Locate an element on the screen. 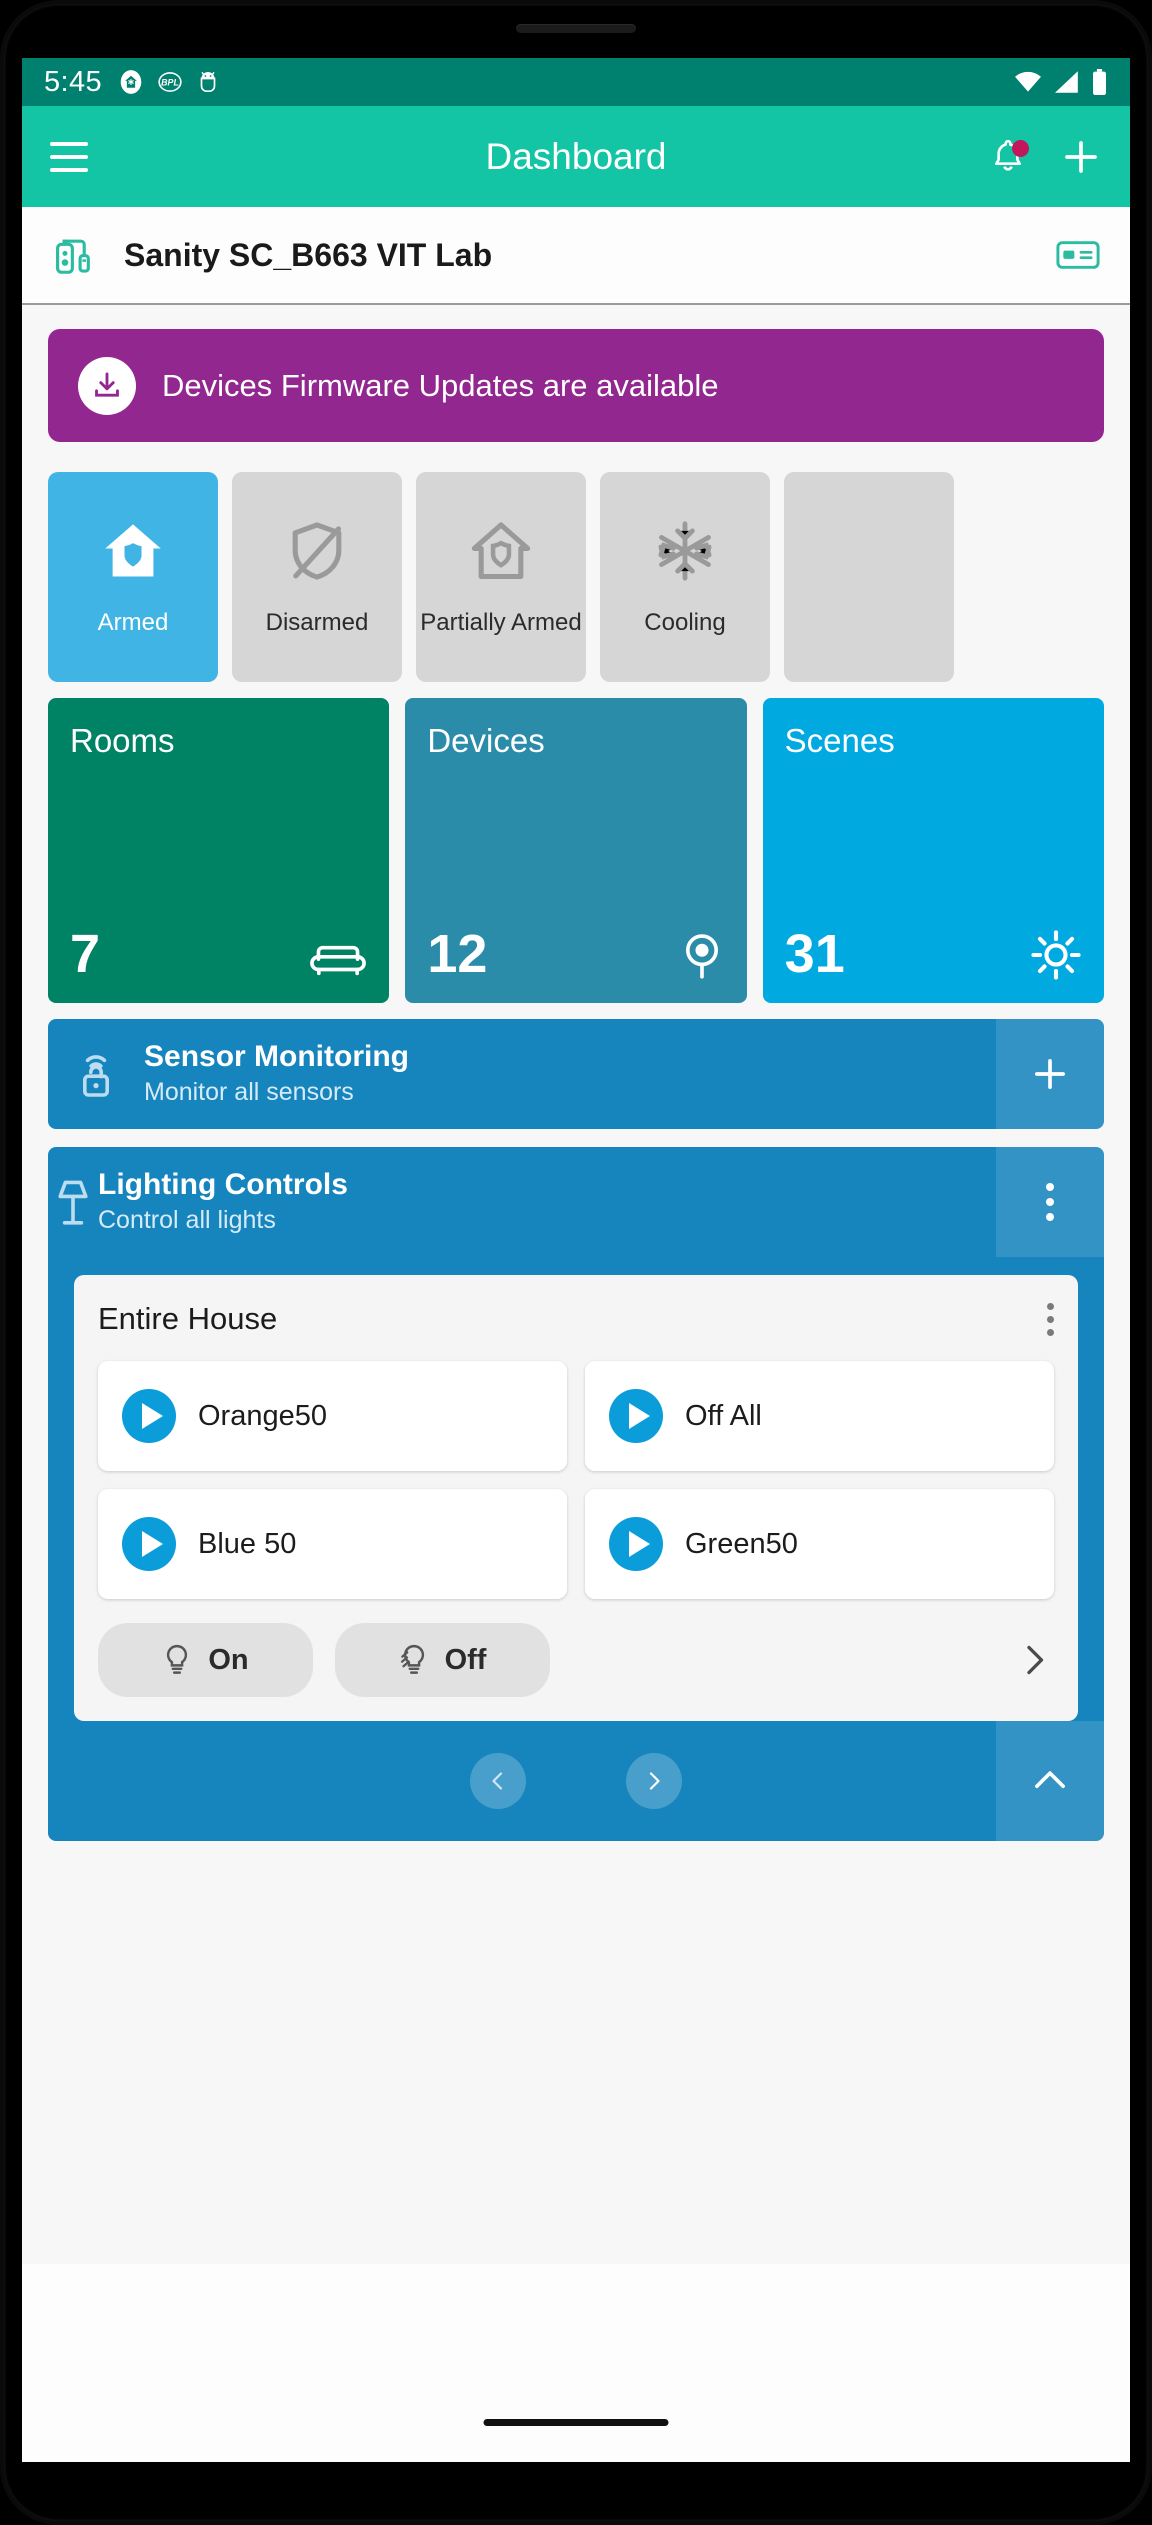  entire-house-kebab-menu-icon is located at coordinates (1050, 1319).